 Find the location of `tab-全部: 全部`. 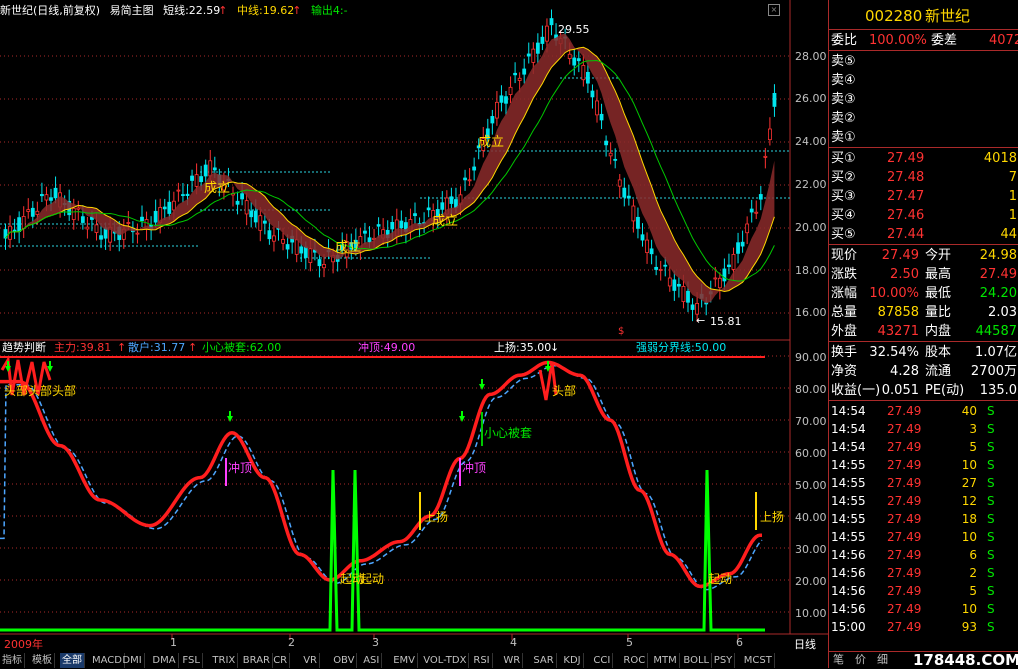

tab-全部: 全部 is located at coordinates (72, 660).